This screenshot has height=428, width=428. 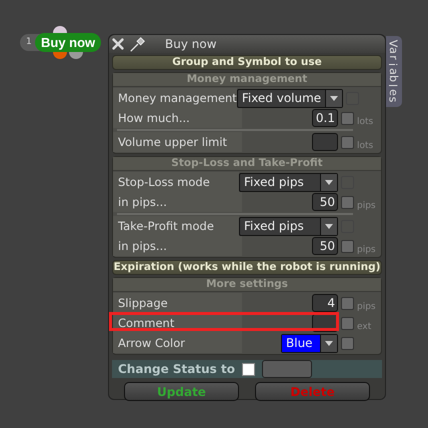 What do you see at coordinates (176, 369) in the screenshot?
I see `status-label: Change Status to` at bounding box center [176, 369].